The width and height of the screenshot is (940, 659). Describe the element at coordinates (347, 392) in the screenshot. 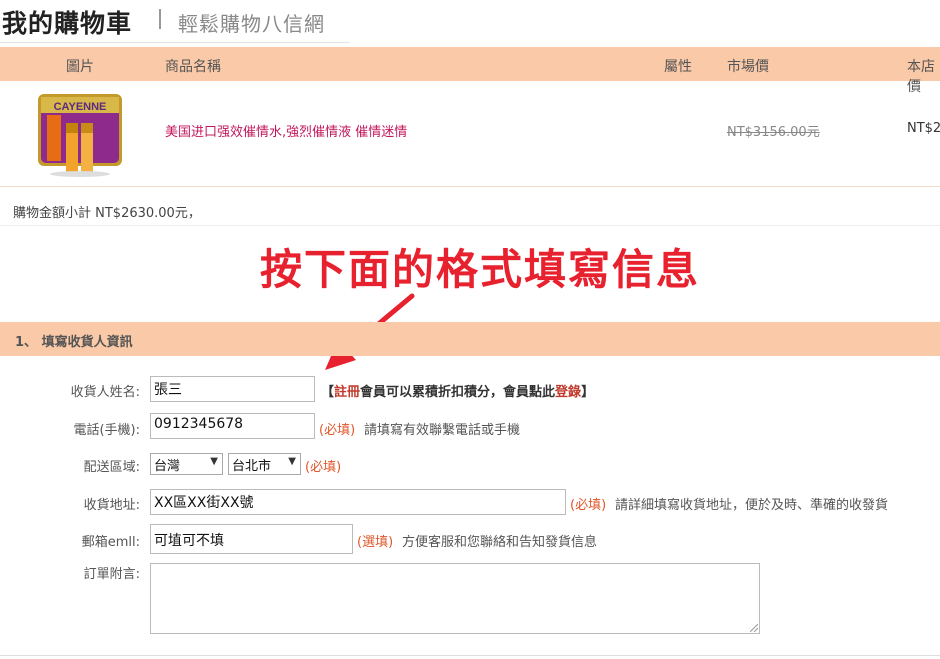

I see `register-link: 註冊` at that location.